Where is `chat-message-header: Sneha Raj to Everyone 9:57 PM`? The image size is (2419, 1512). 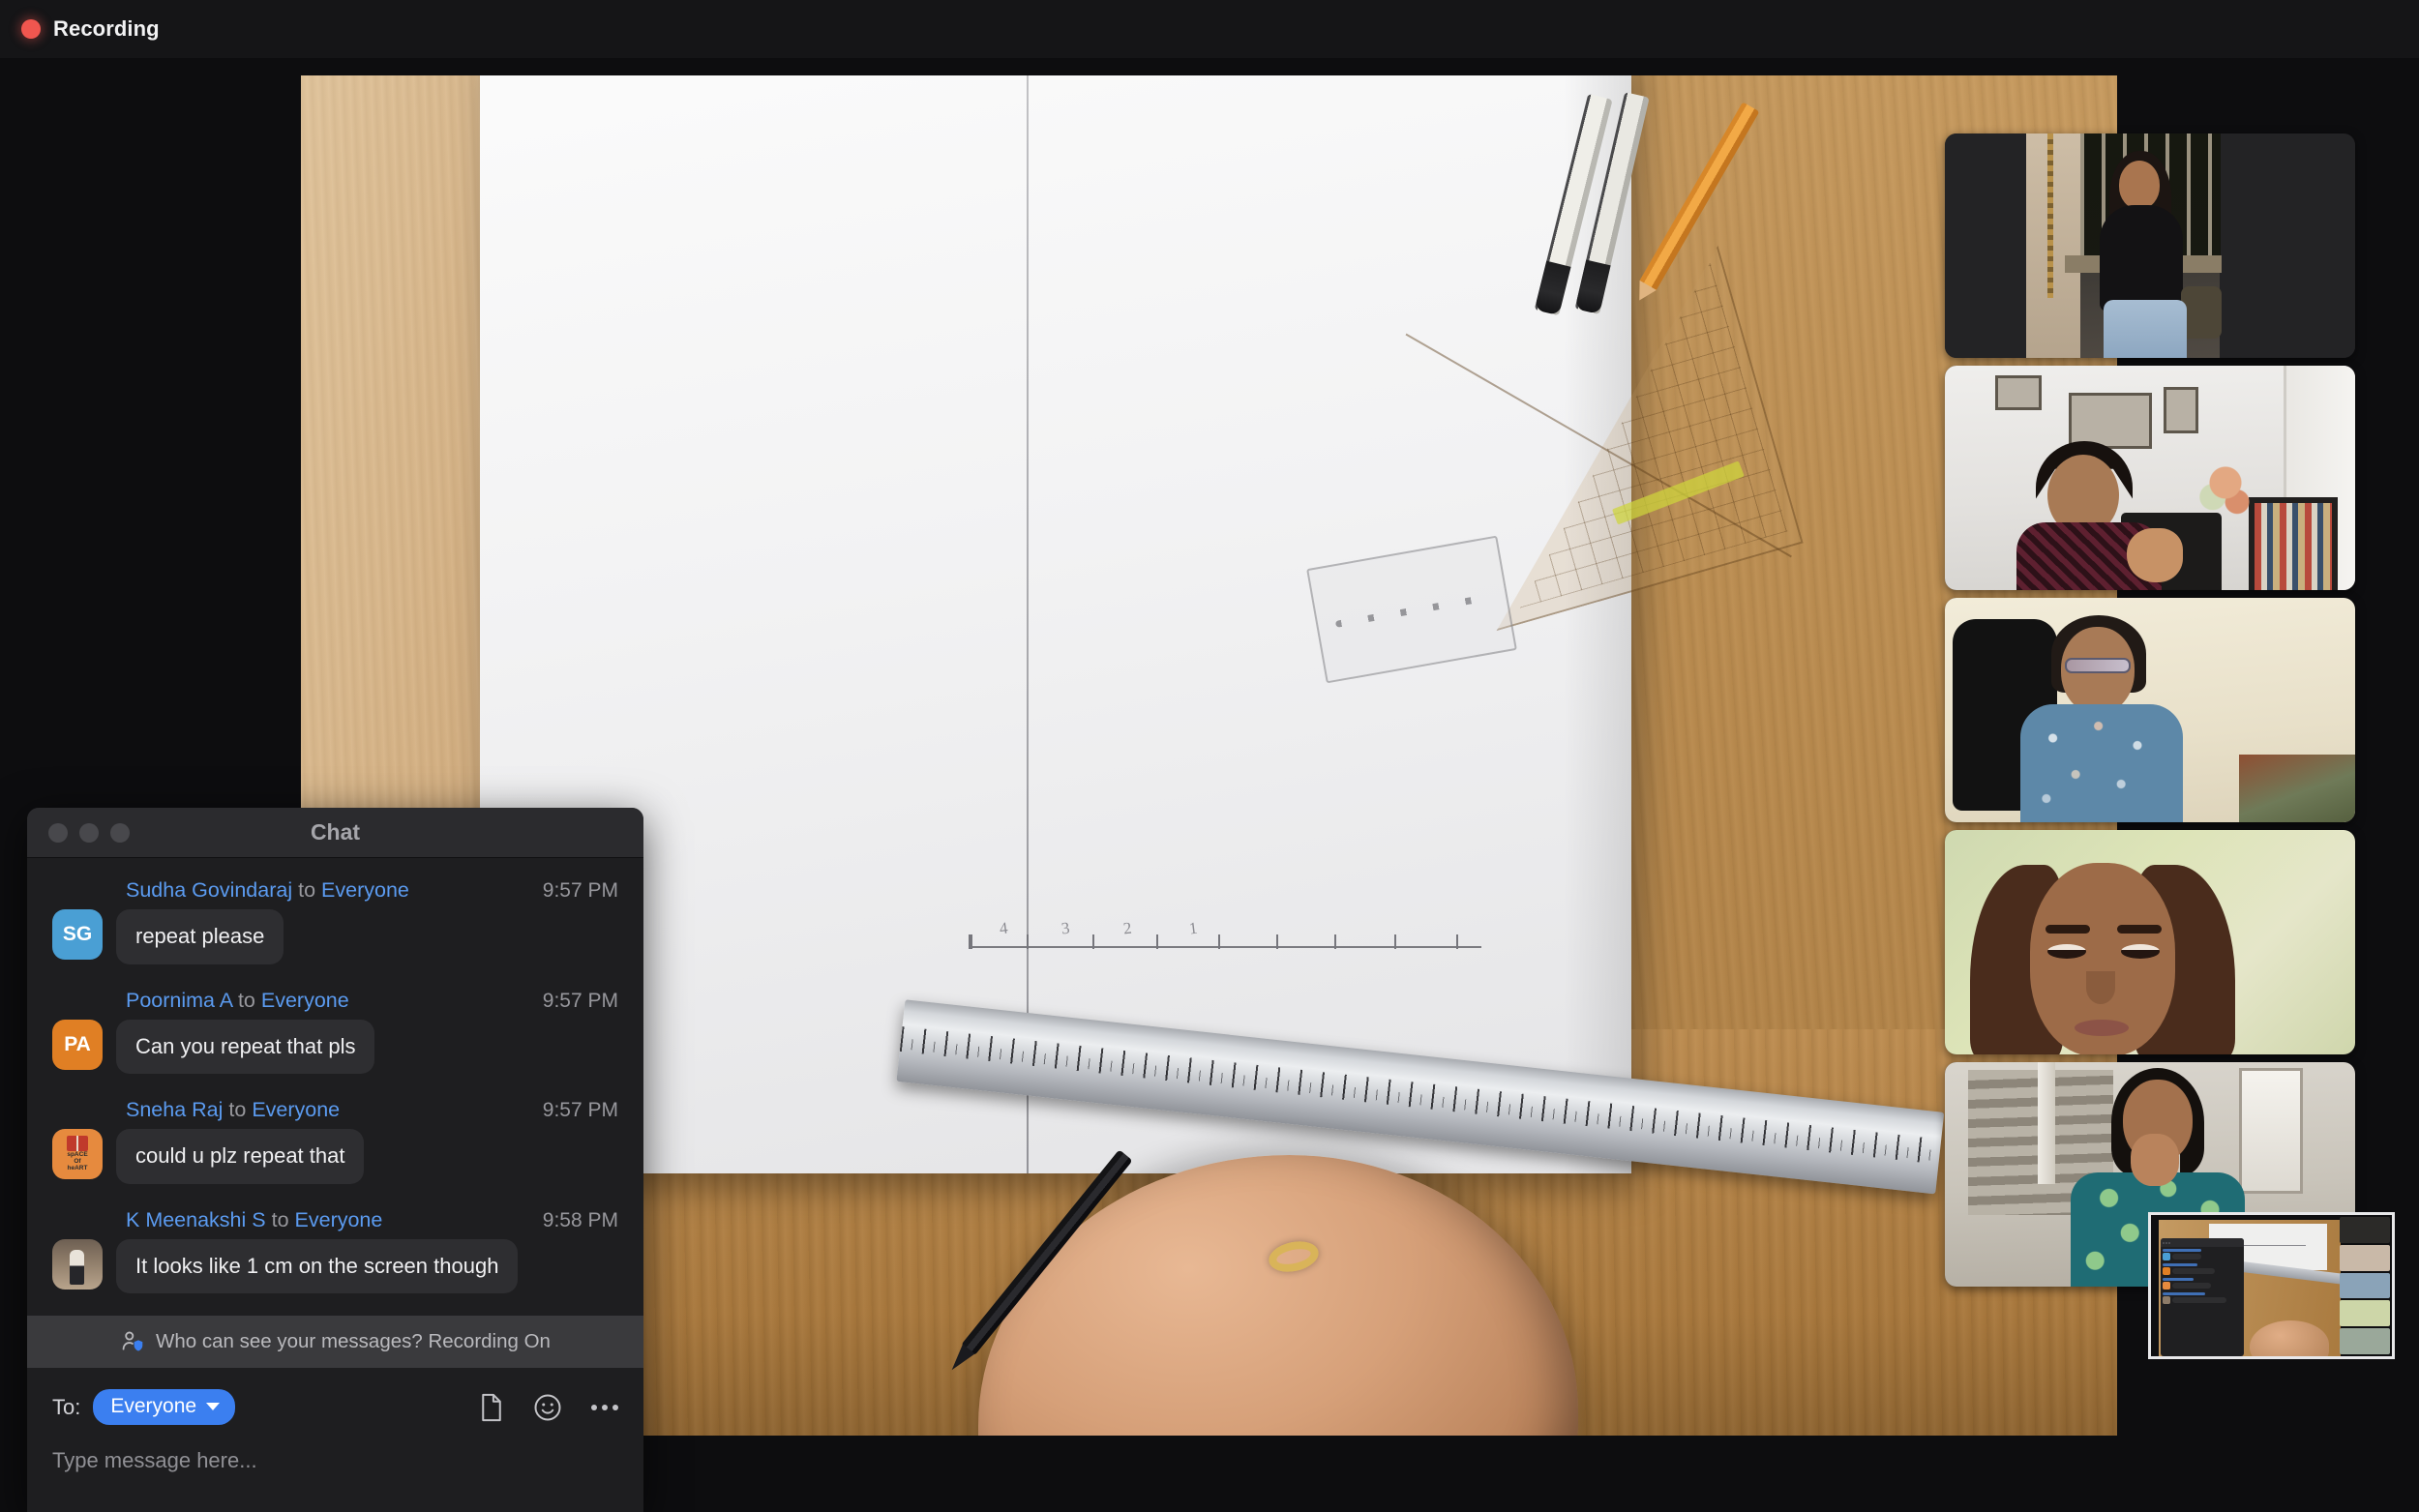
chat-message-header: Sneha Raj to Everyone 9:57 PM is located at coordinates (335, 1110).